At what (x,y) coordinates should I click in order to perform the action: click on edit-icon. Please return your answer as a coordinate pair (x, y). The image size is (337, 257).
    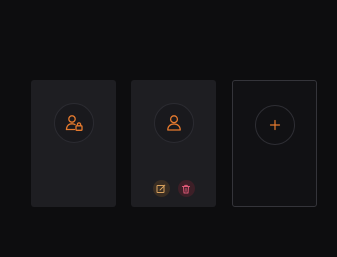
    Looking at the image, I should click on (161, 188).